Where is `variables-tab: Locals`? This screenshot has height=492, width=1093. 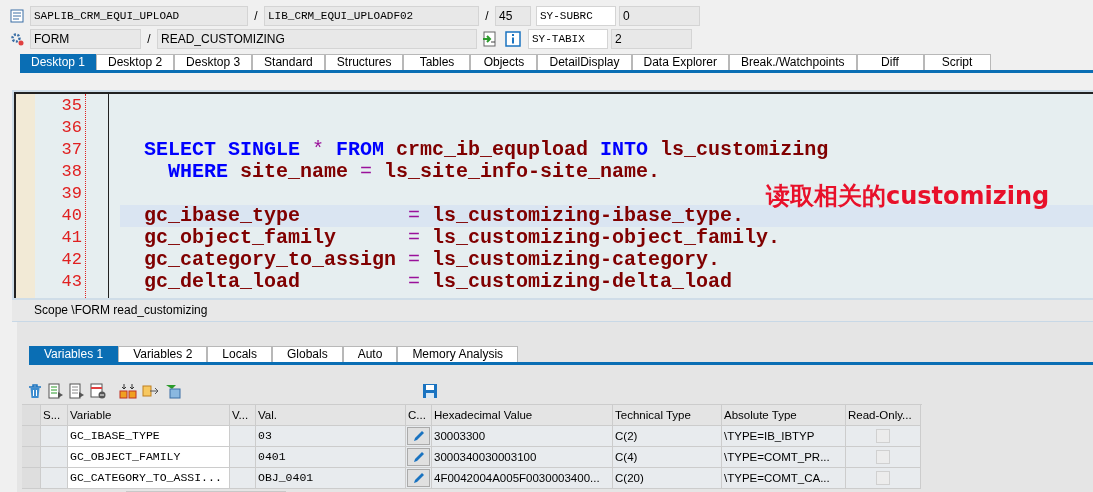 variables-tab: Locals is located at coordinates (239, 354).